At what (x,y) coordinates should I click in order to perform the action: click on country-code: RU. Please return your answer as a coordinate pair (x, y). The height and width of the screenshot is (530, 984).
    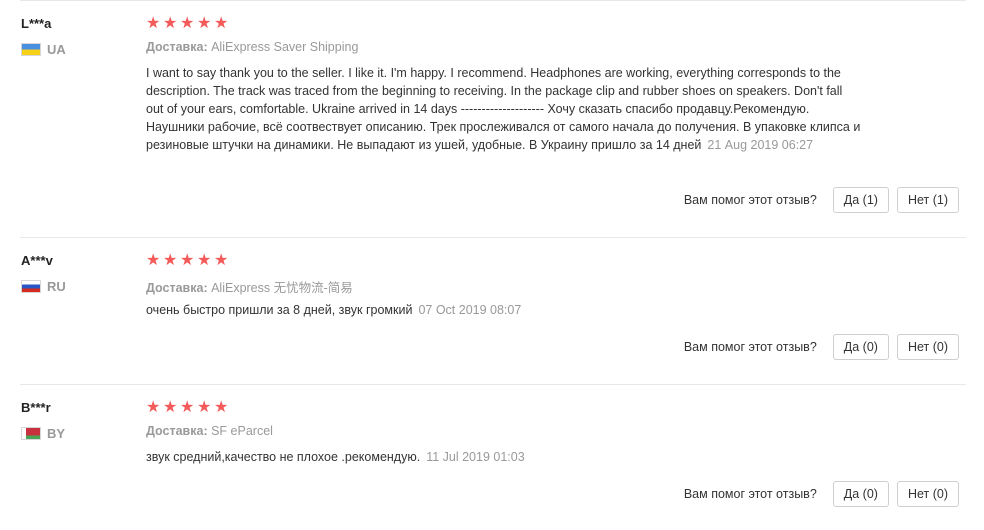
    Looking at the image, I should click on (56, 286).